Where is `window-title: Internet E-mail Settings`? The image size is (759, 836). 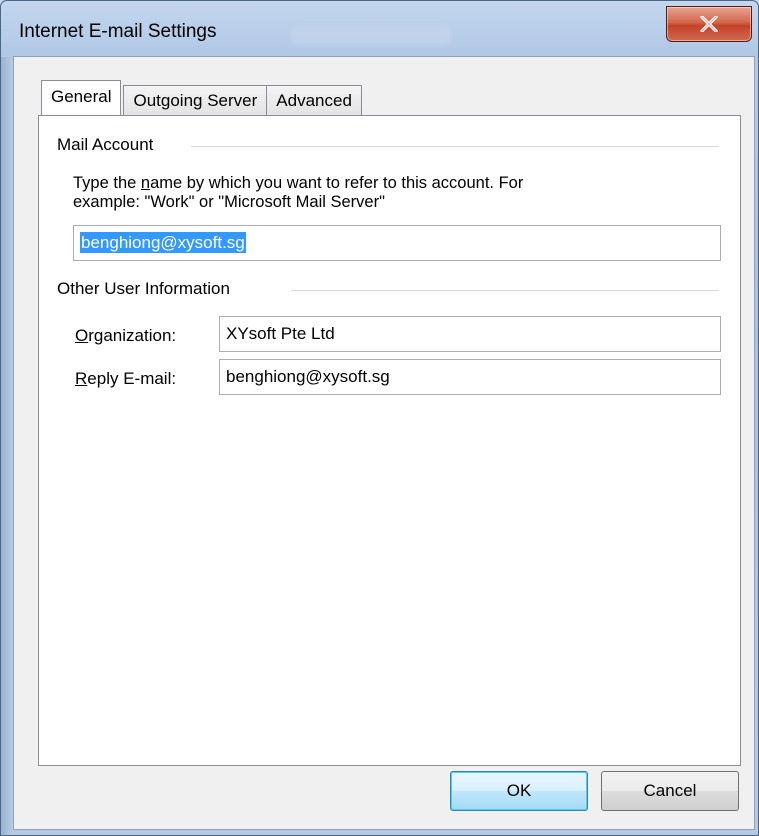
window-title: Internet E-mail Settings is located at coordinates (118, 31).